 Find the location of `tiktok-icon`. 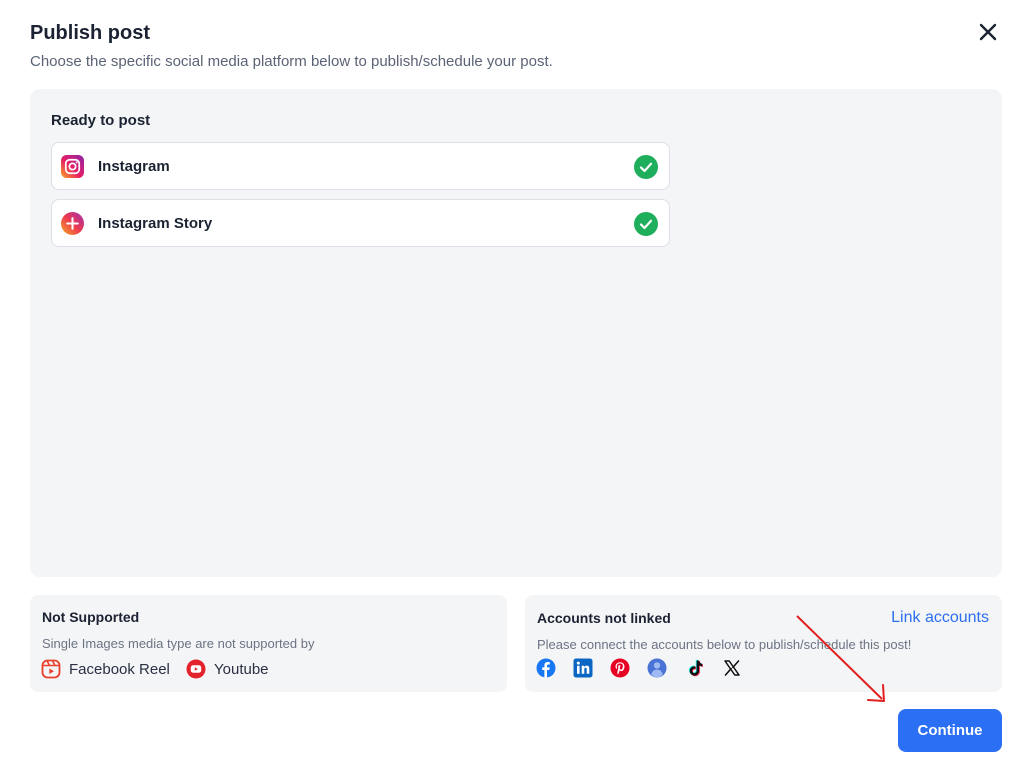

tiktok-icon is located at coordinates (695, 668).